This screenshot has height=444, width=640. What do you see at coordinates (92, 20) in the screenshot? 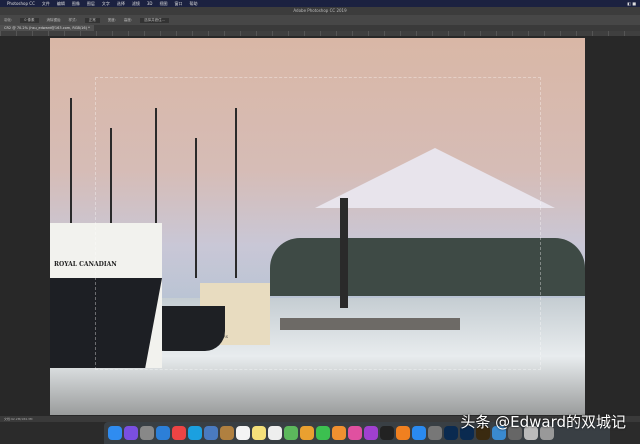
I see `style-select: 正常` at bounding box center [92, 20].